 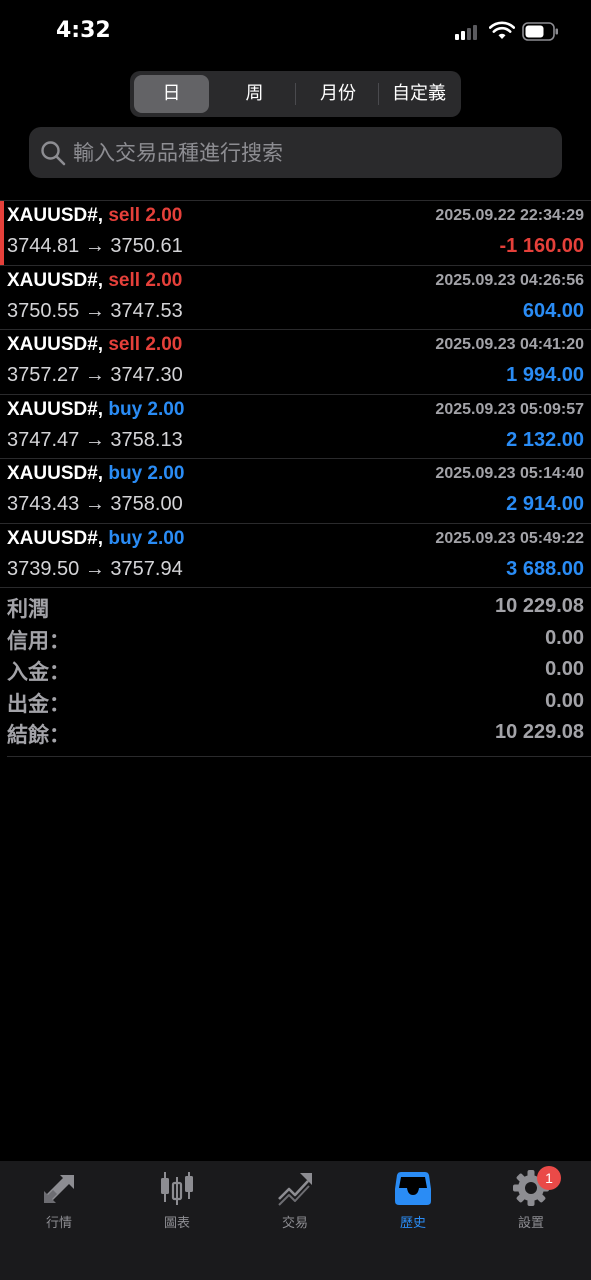 I want to click on history-tray-icon, so click(x=413, y=1188).